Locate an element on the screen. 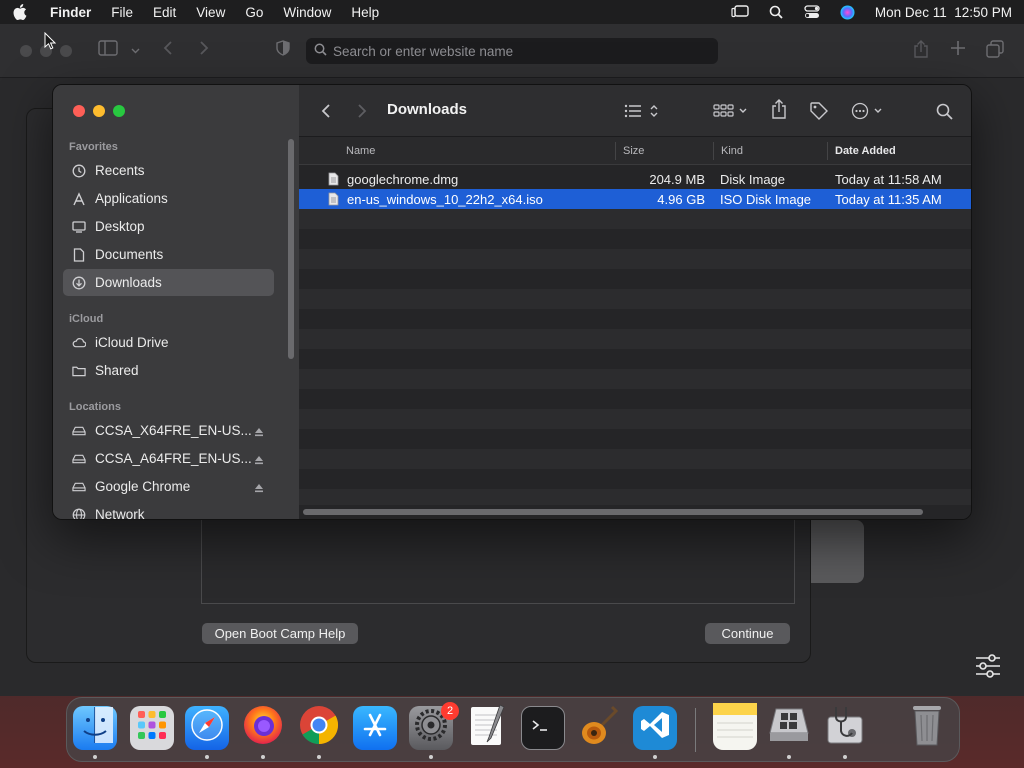  dock-app-store is located at coordinates (375, 728).